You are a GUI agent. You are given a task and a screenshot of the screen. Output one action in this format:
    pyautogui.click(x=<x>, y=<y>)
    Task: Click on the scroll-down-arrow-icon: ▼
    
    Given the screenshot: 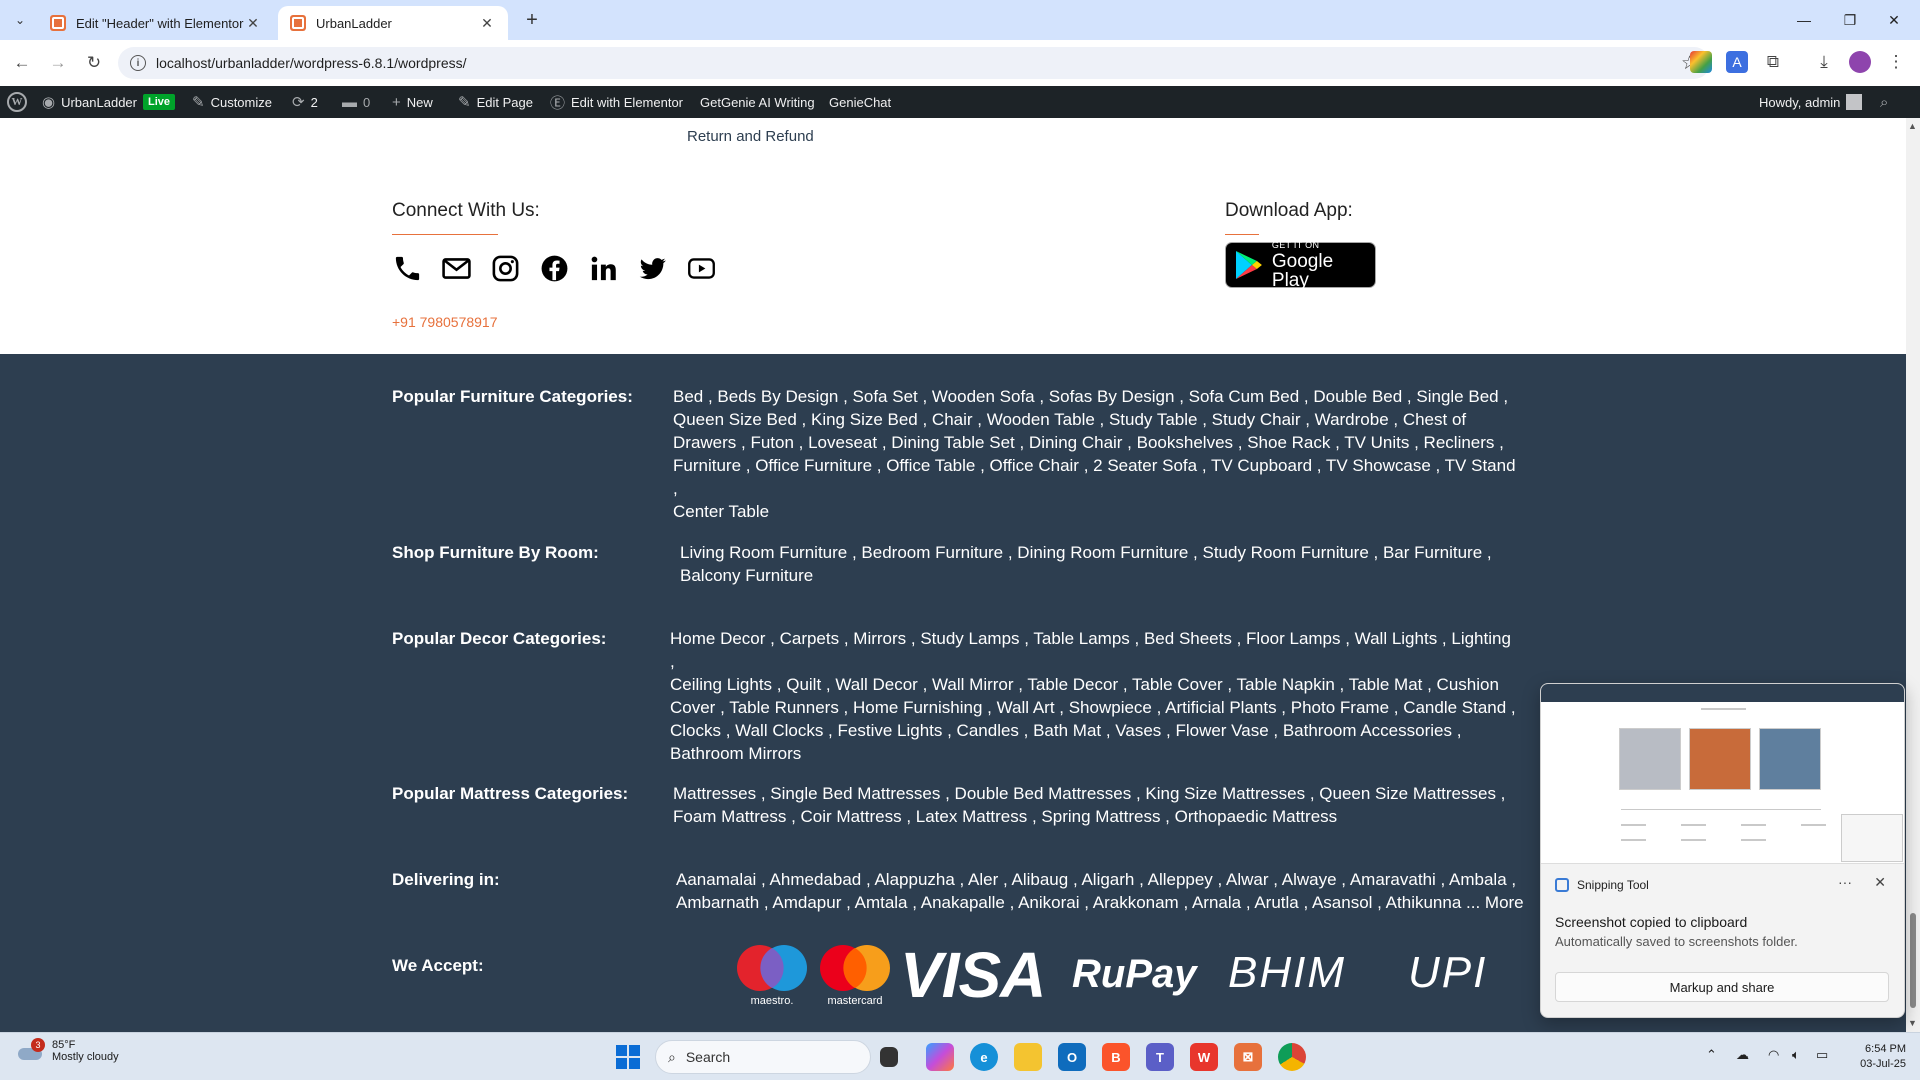 What is the action you would take?
    pyautogui.click(x=1912, y=1023)
    